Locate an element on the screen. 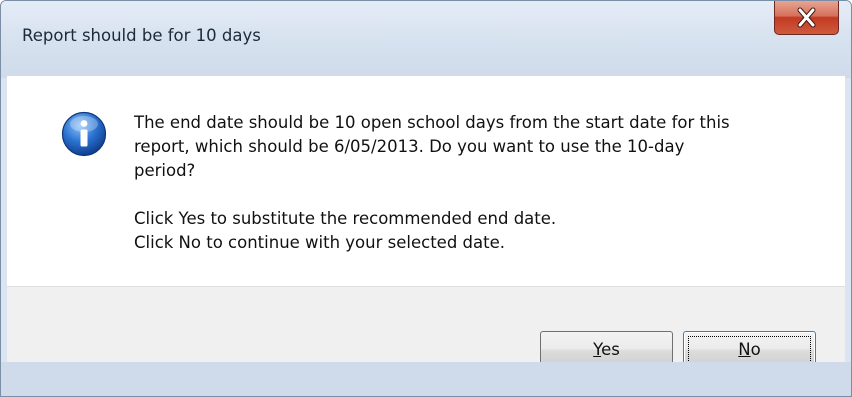 This screenshot has width=852, height=397. message-line: period? is located at coordinates (165, 170).